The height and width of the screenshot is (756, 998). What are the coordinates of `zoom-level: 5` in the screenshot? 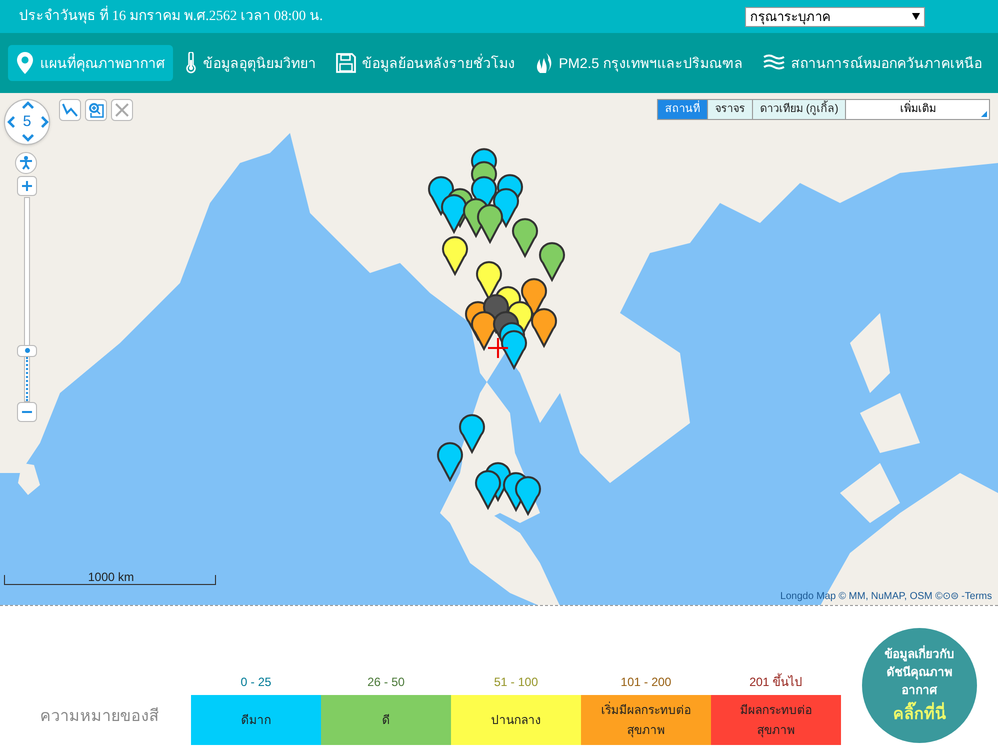 It's located at (27, 122).